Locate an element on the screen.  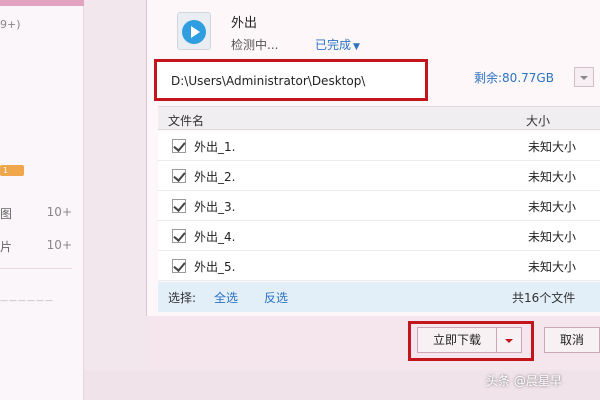
invert-selection-link: 反选 is located at coordinates (276, 297).